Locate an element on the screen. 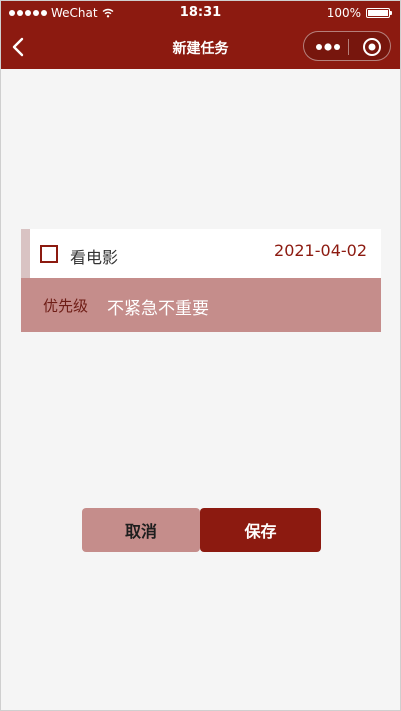 Image resolution: width=401 pixels, height=711 pixels. task-accent-bar is located at coordinates (25, 253).